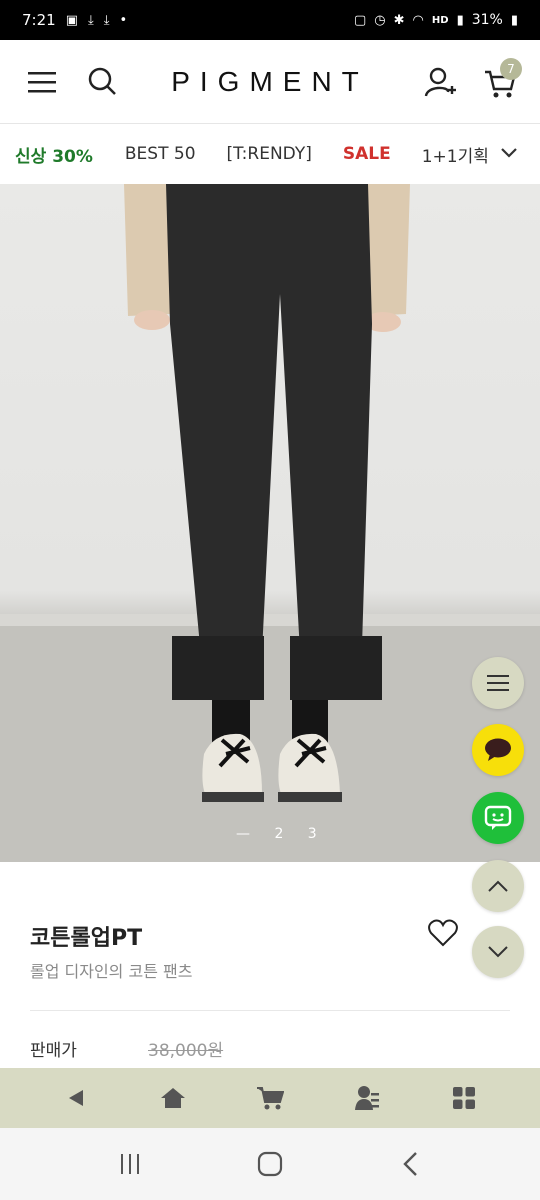  Describe the element at coordinates (399, 20) in the screenshot. I see `bluetooth-icon: ✱` at that location.